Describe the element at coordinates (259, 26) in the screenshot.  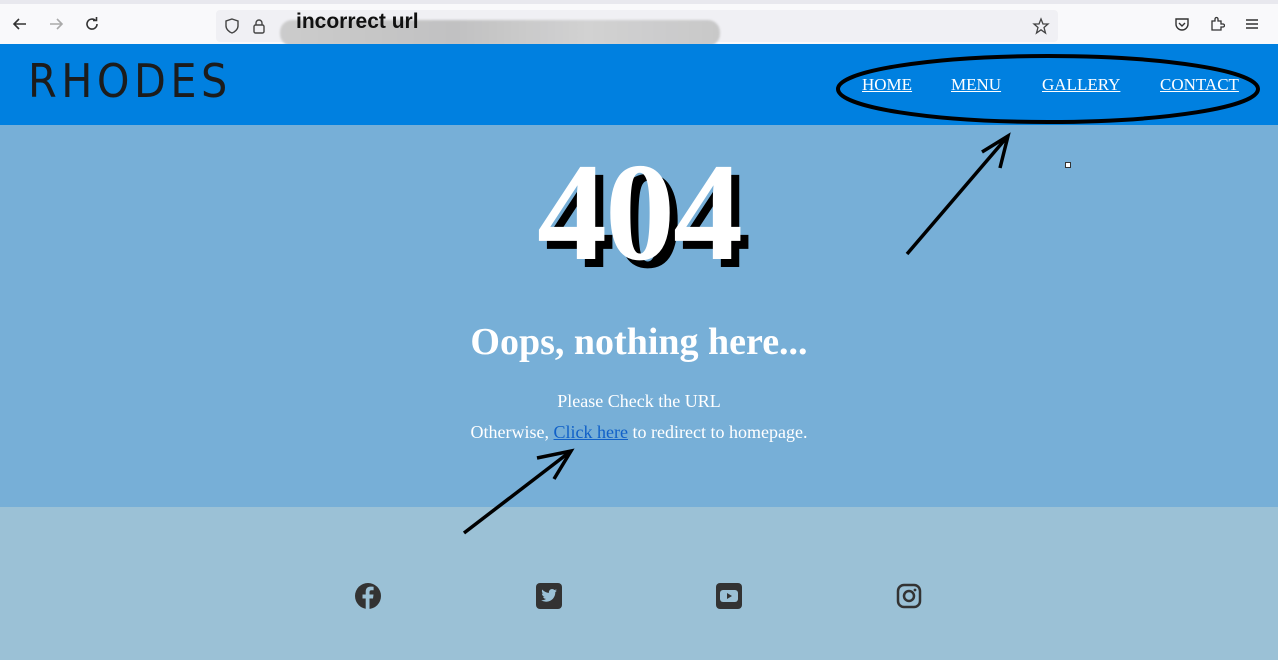
I see `lock-icon` at that location.